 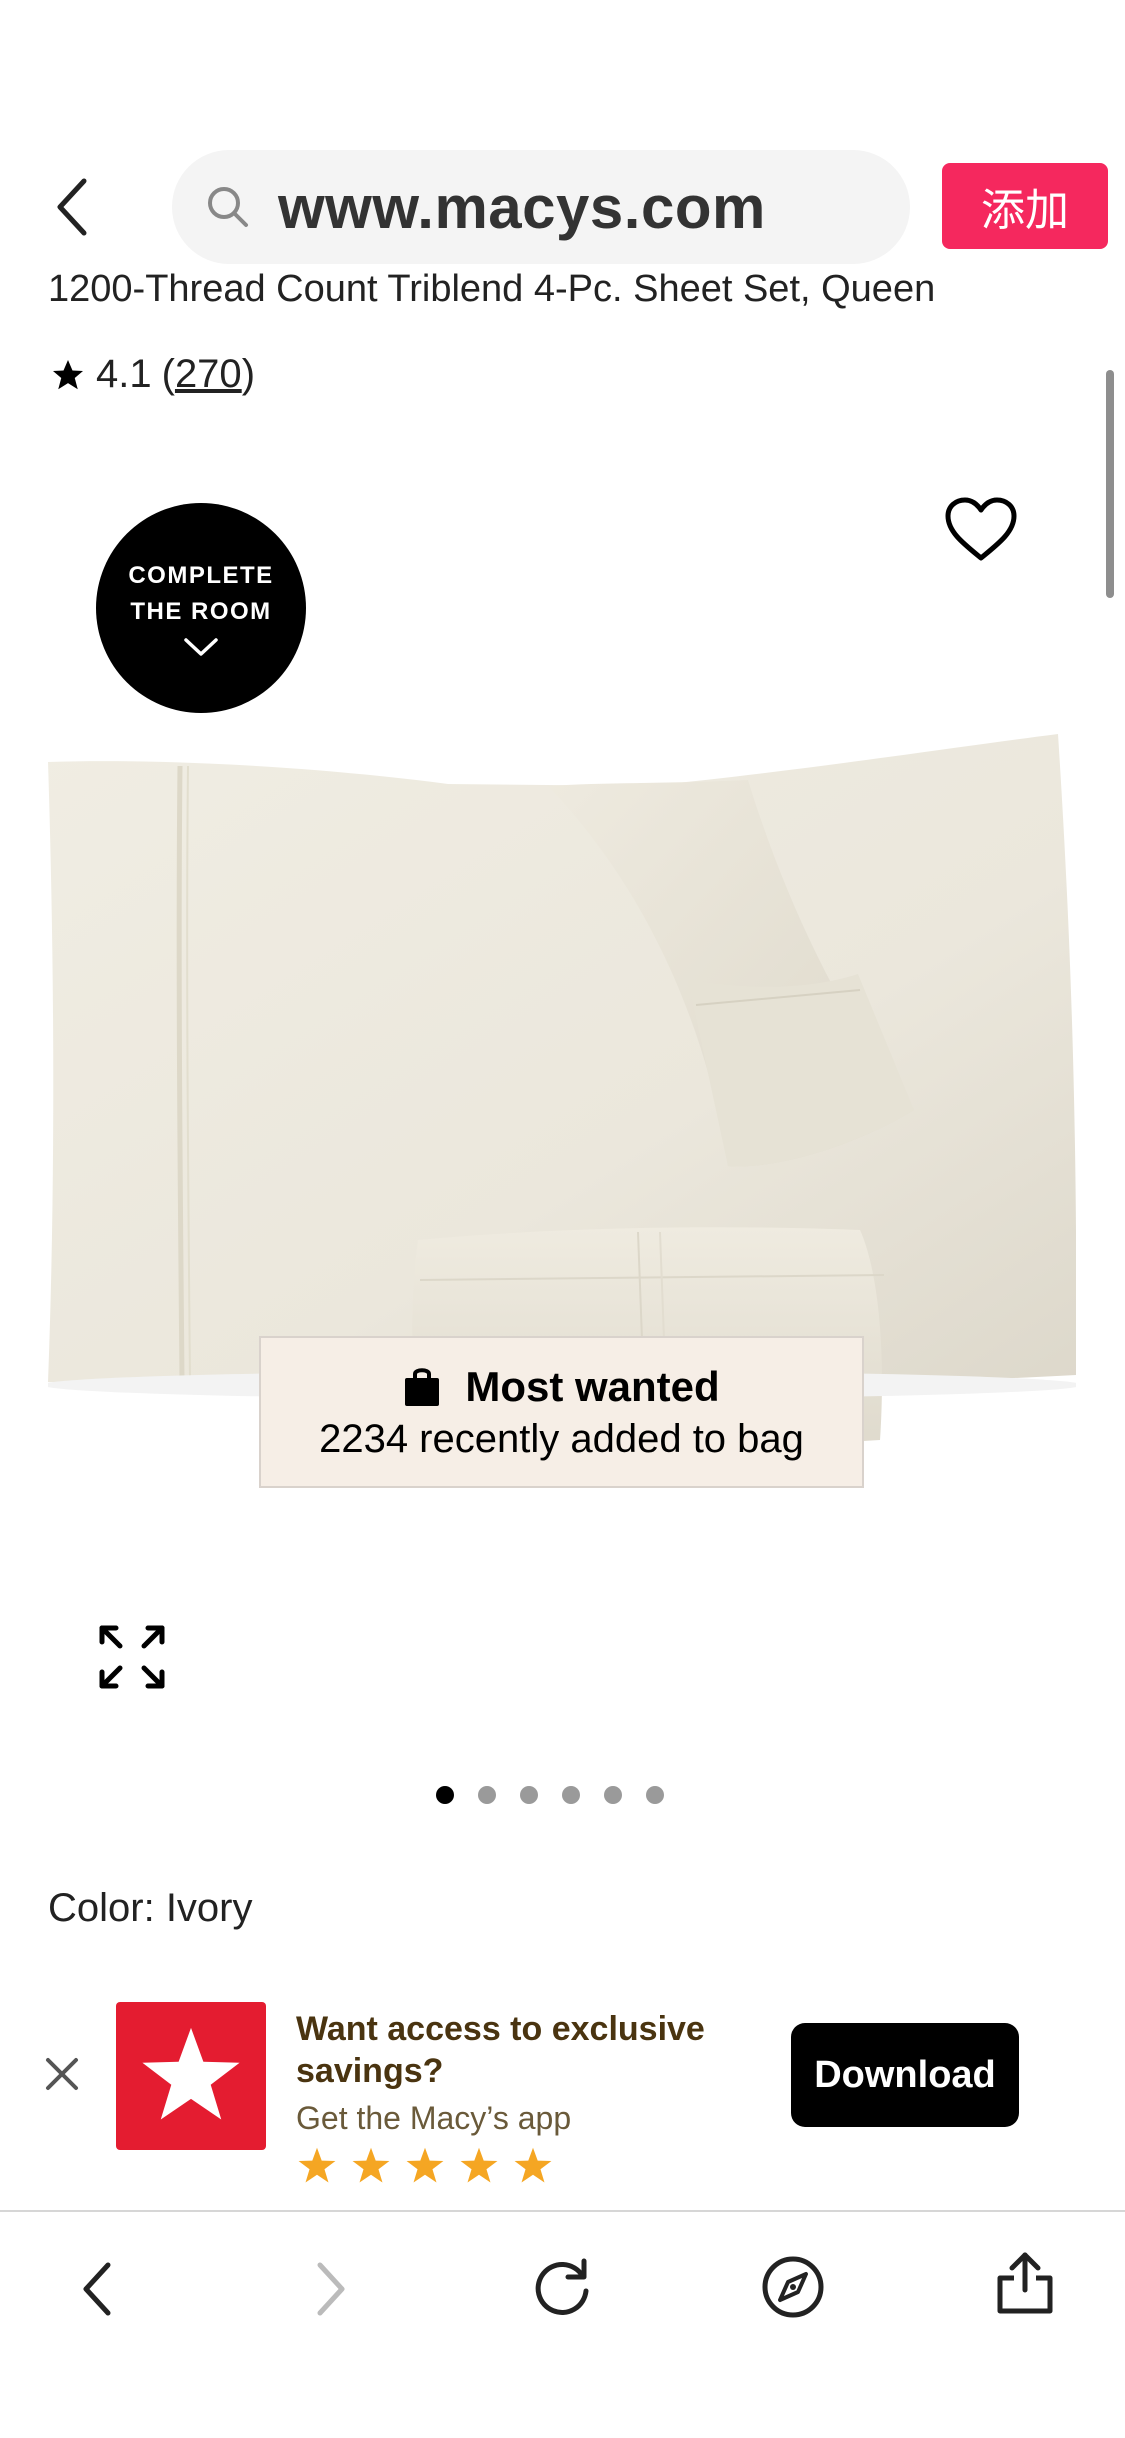 I want to click on rating-count-group: (270), so click(x=208, y=374).